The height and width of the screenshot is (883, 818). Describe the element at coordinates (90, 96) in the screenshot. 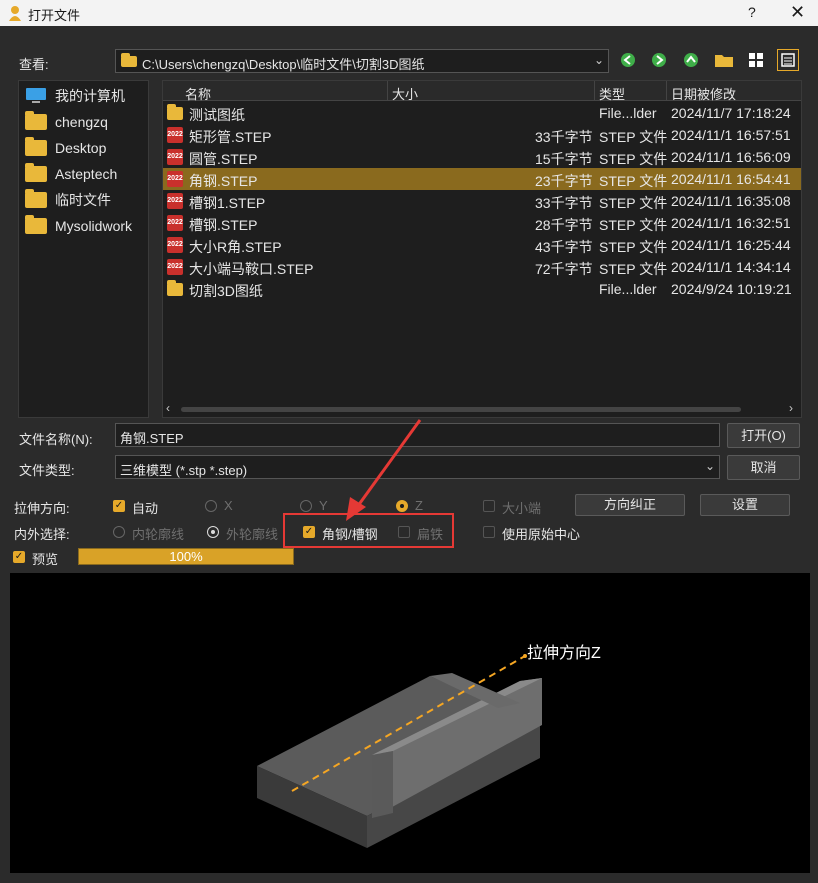

I see `place-label: 我的计算机` at that location.